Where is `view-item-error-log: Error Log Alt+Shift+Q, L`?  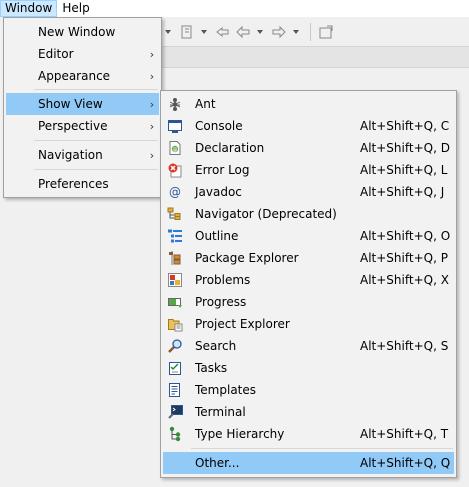 view-item-error-log: Error Log Alt+Shift+Q, L is located at coordinates (308, 170).